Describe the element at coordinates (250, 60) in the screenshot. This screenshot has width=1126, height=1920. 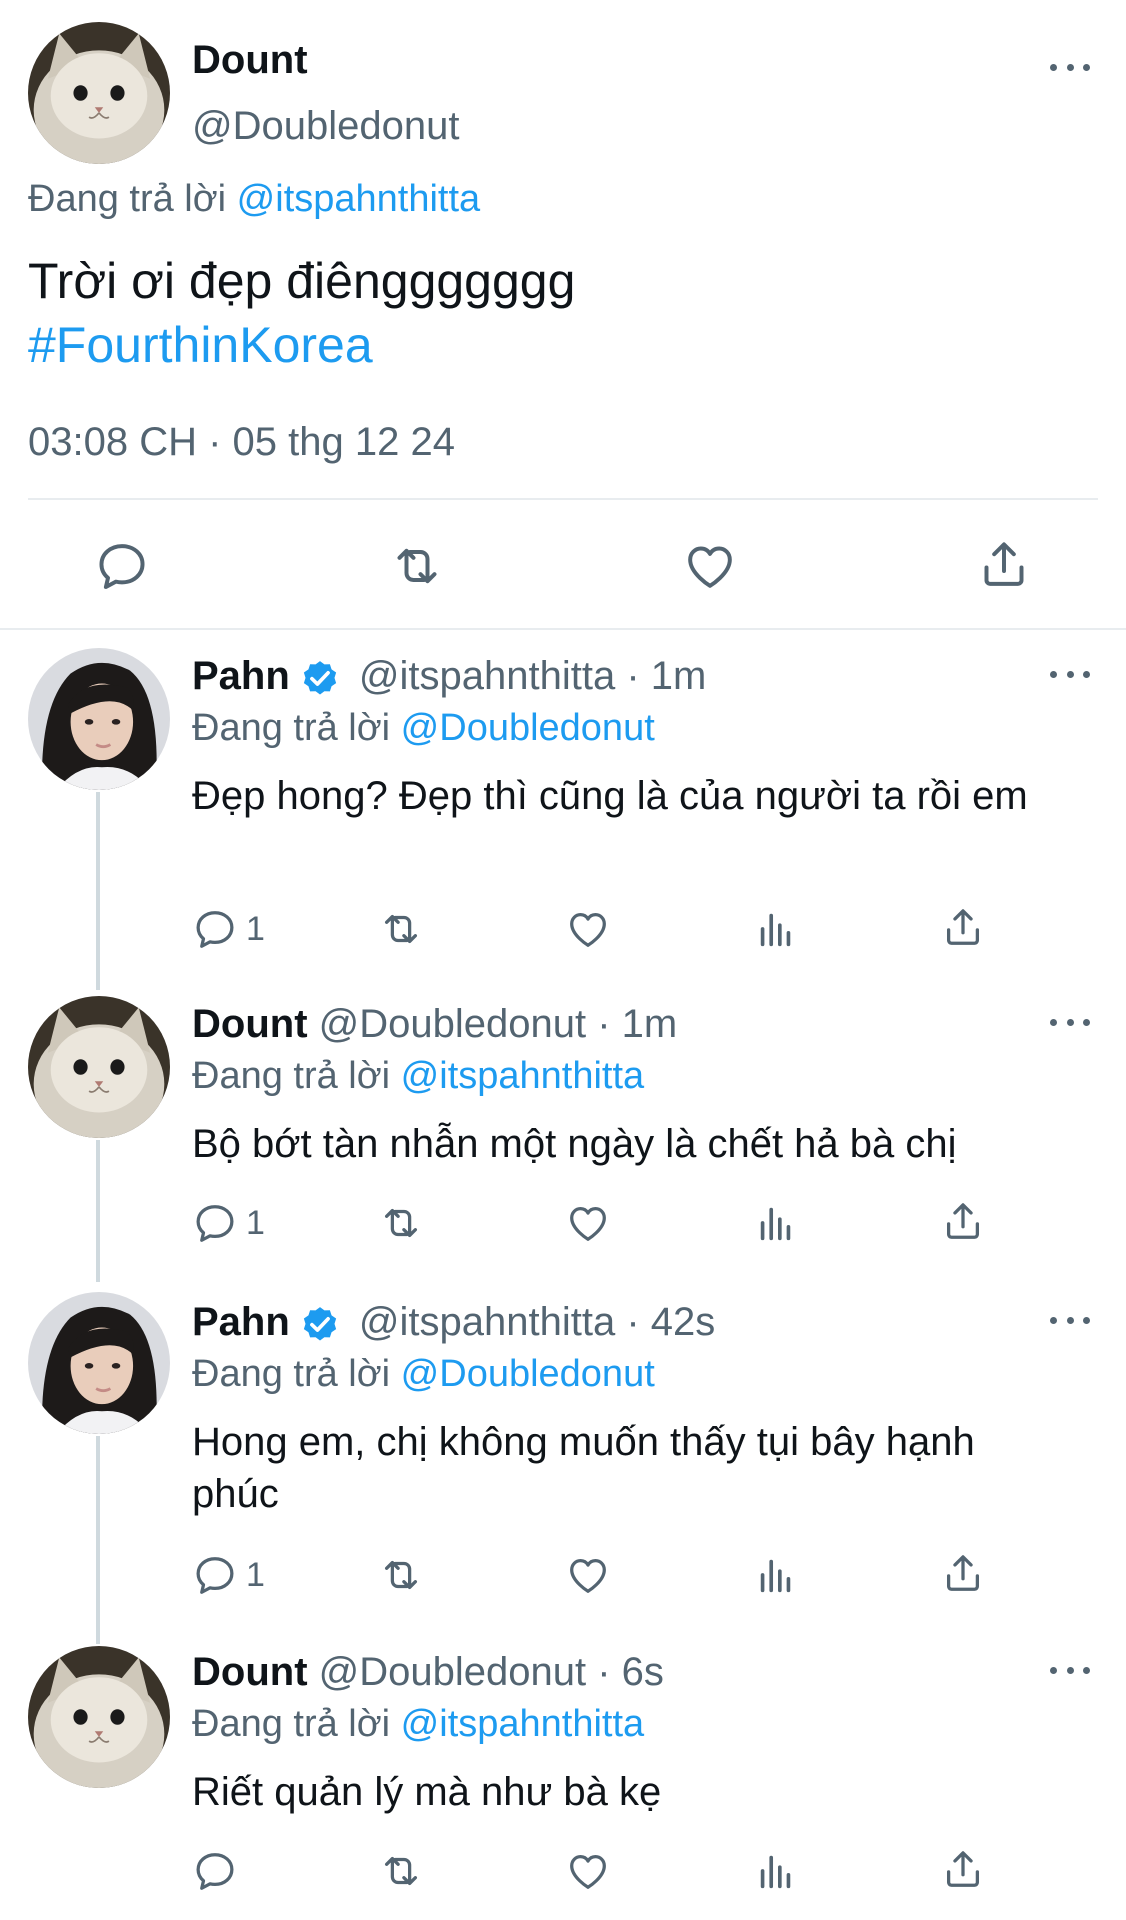
I see `author-name: Dount` at that location.